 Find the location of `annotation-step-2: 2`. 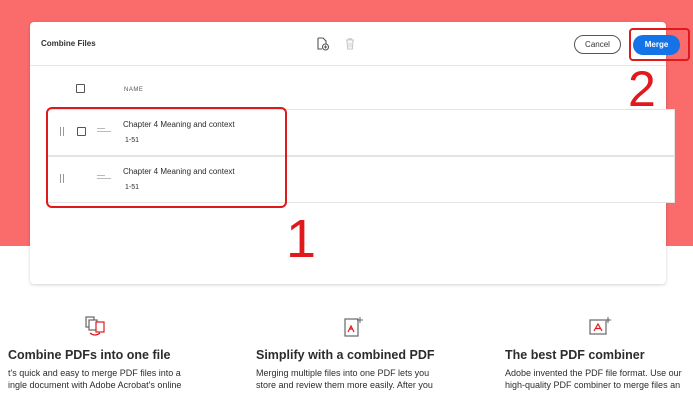

annotation-step-2: 2 is located at coordinates (642, 89).